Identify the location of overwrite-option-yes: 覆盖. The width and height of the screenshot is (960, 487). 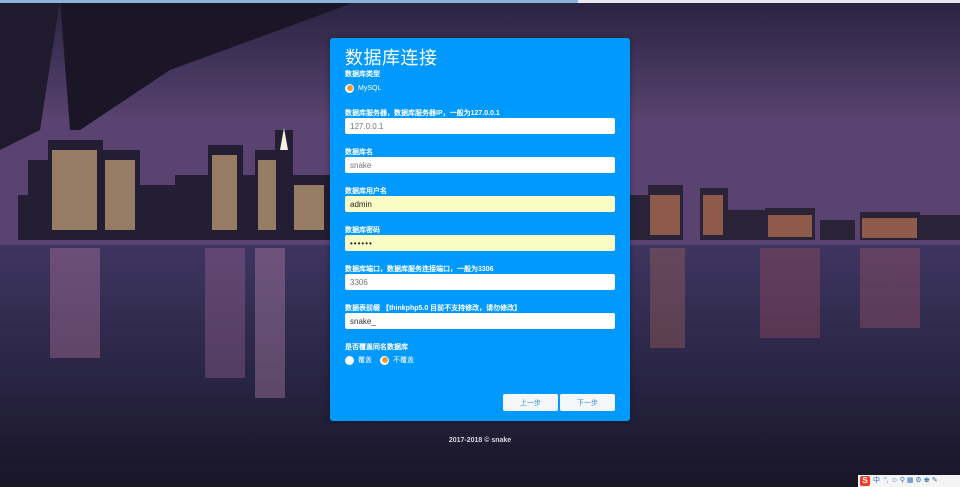
(358, 360).